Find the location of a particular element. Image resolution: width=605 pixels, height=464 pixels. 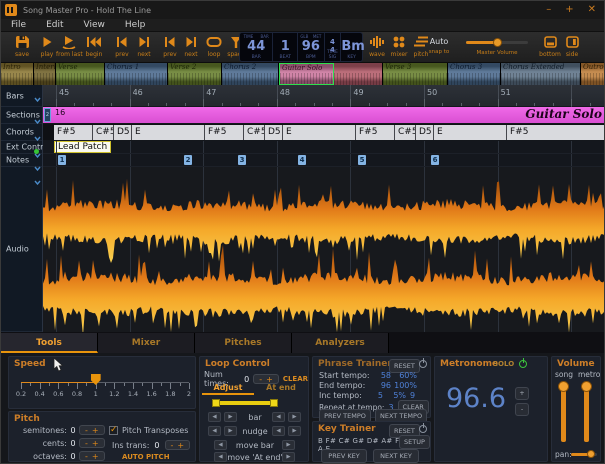

phrase-power-icon is located at coordinates (423, 363).